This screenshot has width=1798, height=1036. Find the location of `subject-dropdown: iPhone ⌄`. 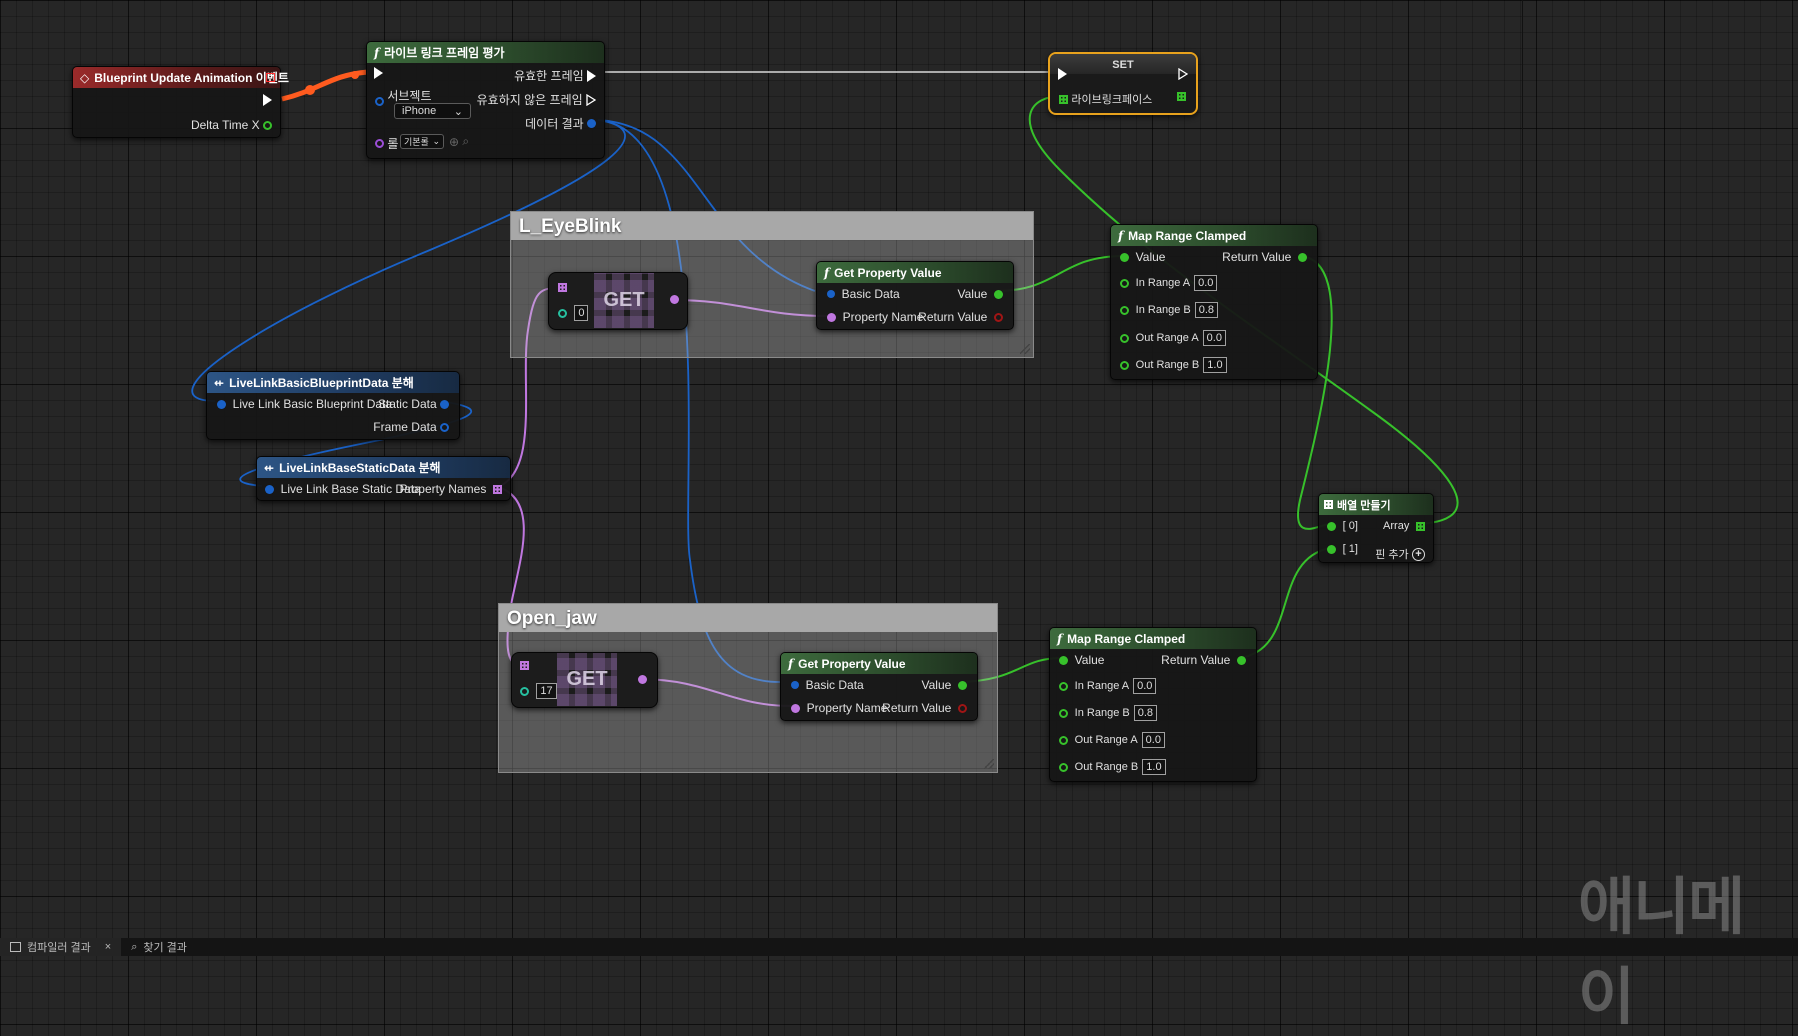

subject-dropdown: iPhone ⌄ is located at coordinates (432, 111).